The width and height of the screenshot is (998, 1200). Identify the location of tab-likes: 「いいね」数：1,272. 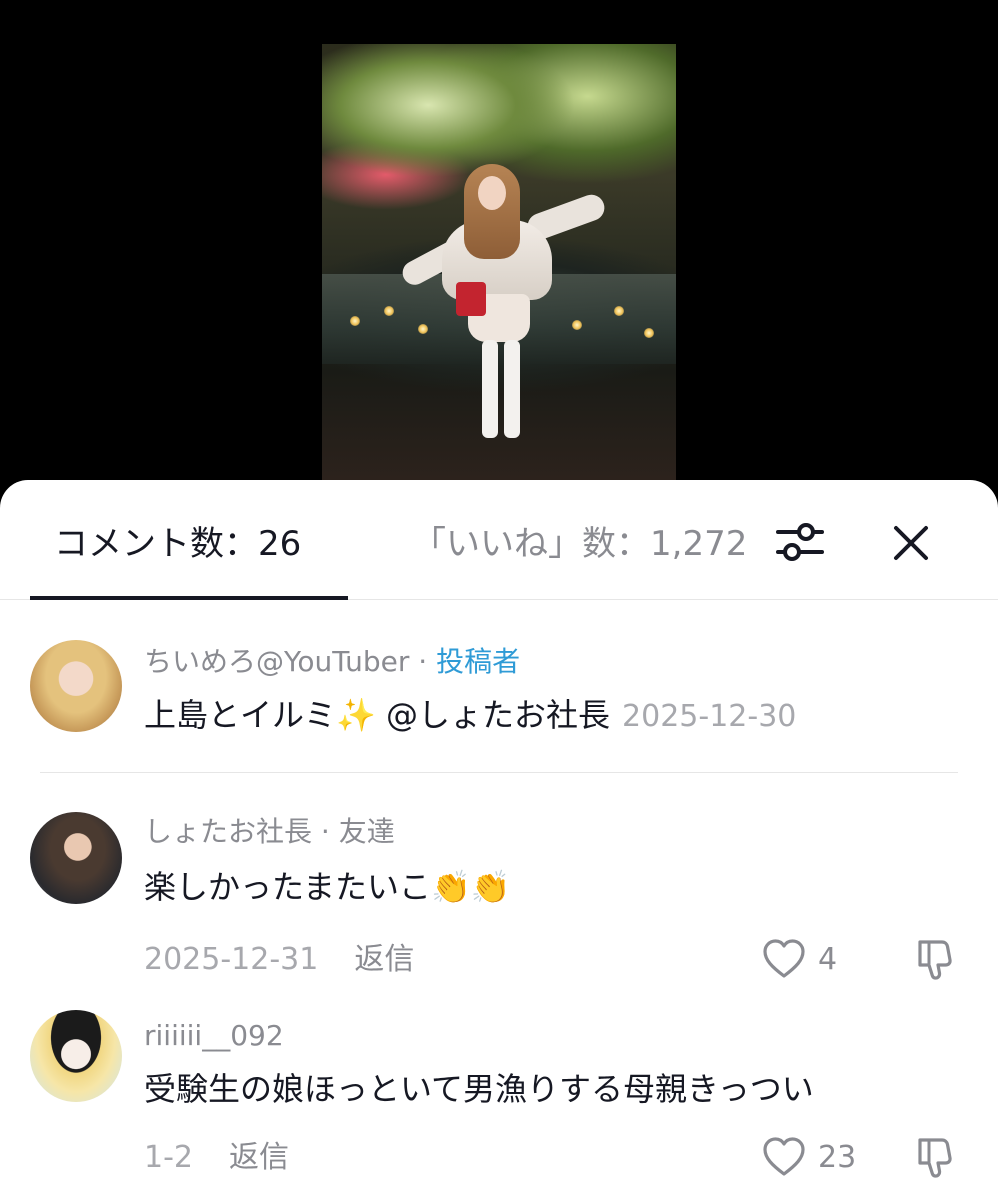
(578, 544).